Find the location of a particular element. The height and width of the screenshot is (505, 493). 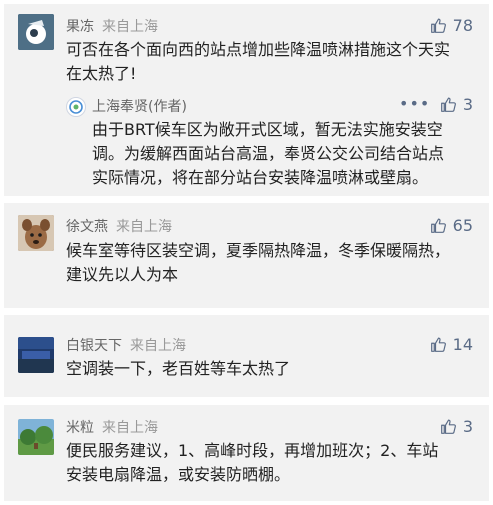

username: 白银天下 来自上海 is located at coordinates (126, 345).